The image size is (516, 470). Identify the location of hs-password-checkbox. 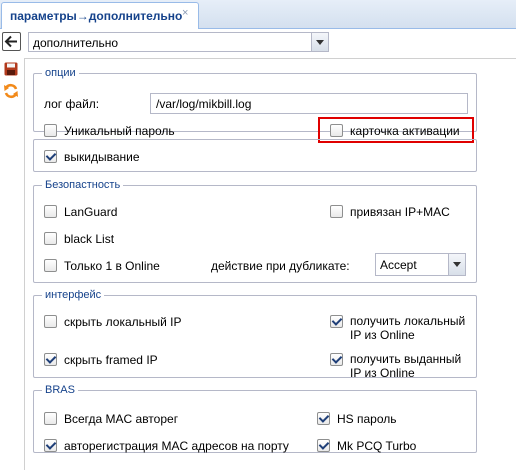
(323, 418).